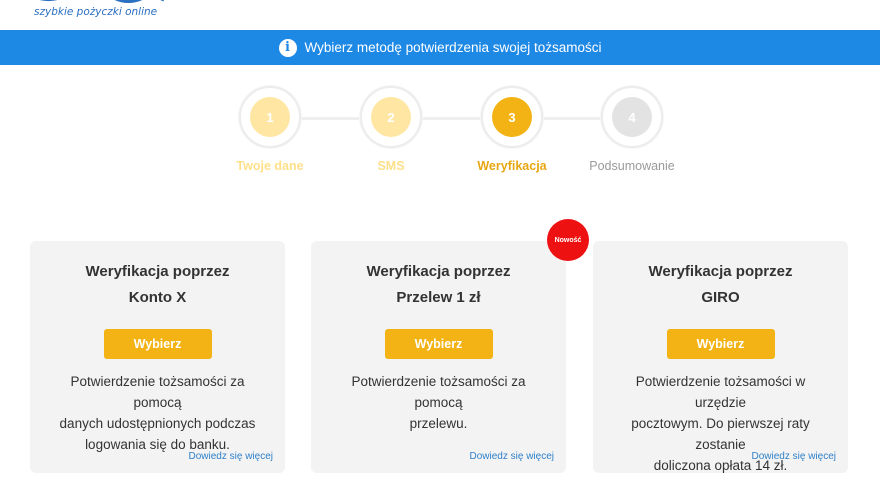 This screenshot has height=480, width=880. What do you see at coordinates (720, 285) in the screenshot?
I see `card-title: Weryfikacja poprzez GIRO` at bounding box center [720, 285].